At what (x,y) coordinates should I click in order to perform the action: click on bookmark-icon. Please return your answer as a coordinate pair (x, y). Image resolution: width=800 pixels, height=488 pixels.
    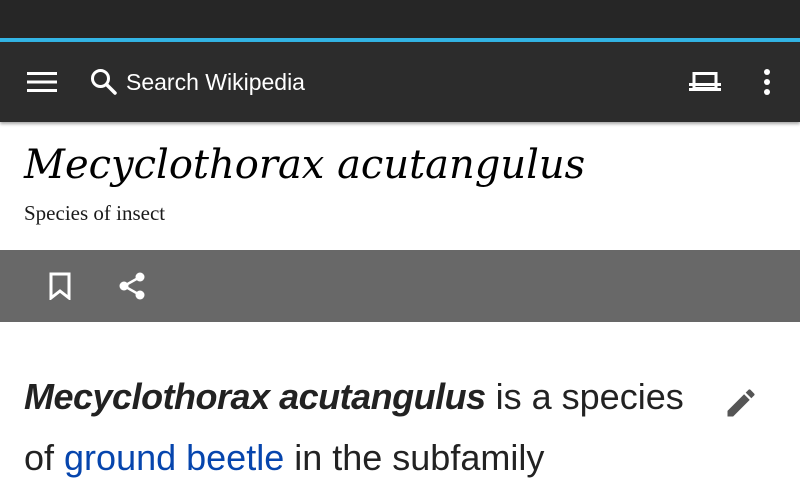
    Looking at the image, I should click on (60, 286).